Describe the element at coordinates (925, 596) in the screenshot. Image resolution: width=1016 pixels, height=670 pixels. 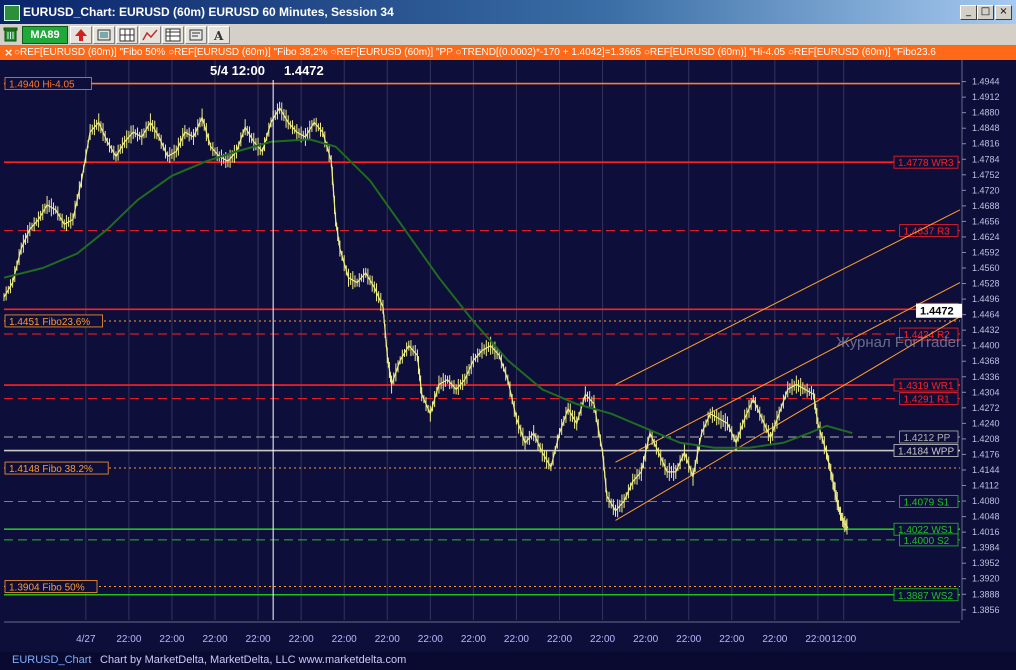
I see `level-label: 1.3887 WS2` at that location.